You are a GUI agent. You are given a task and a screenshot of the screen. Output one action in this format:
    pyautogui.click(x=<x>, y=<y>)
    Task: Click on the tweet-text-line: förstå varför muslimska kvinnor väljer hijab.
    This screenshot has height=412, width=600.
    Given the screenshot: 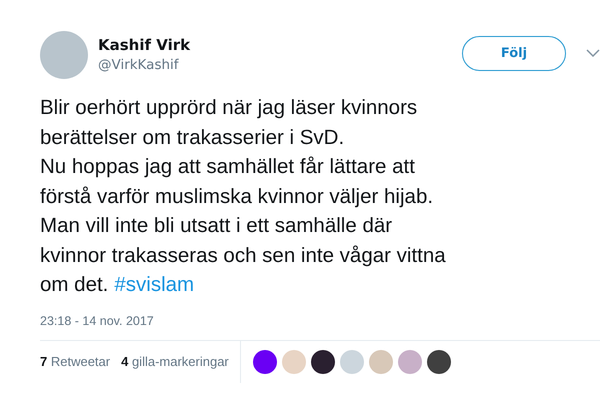 What is the action you would take?
    pyautogui.click(x=237, y=197)
    